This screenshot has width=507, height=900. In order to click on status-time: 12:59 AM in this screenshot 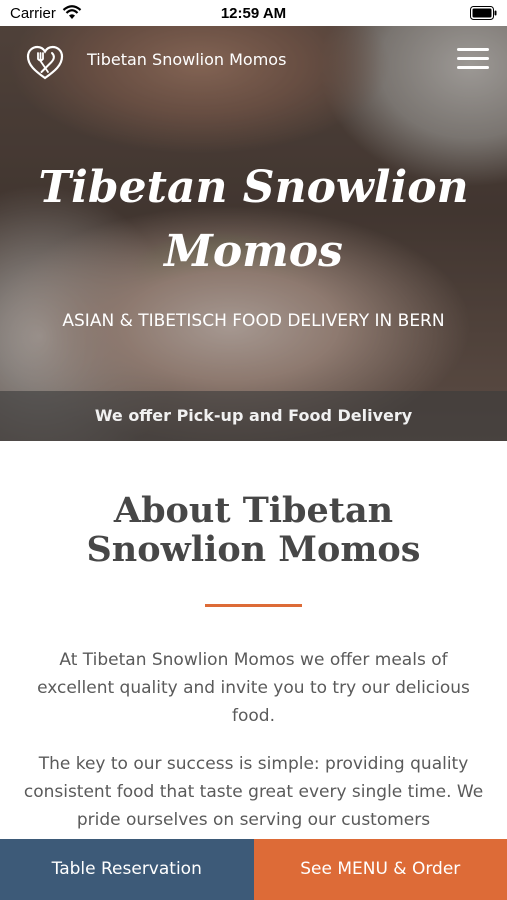, I will do `click(253, 13)`.